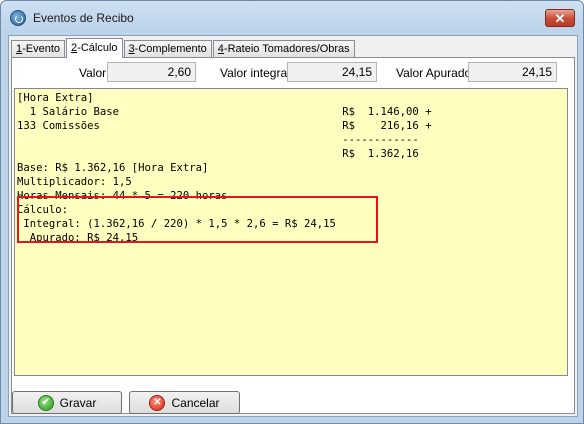 The width and height of the screenshot is (584, 424). I want to click on tab-evento: 1-Evento, so click(38, 49).